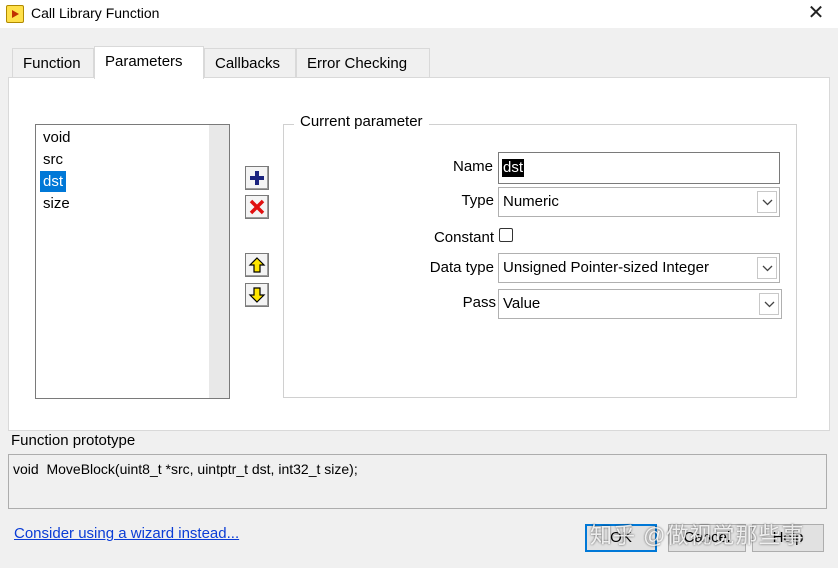 This screenshot has height=568, width=838. What do you see at coordinates (363, 63) in the screenshot?
I see `tab-error-checking: Error Checking` at bounding box center [363, 63].